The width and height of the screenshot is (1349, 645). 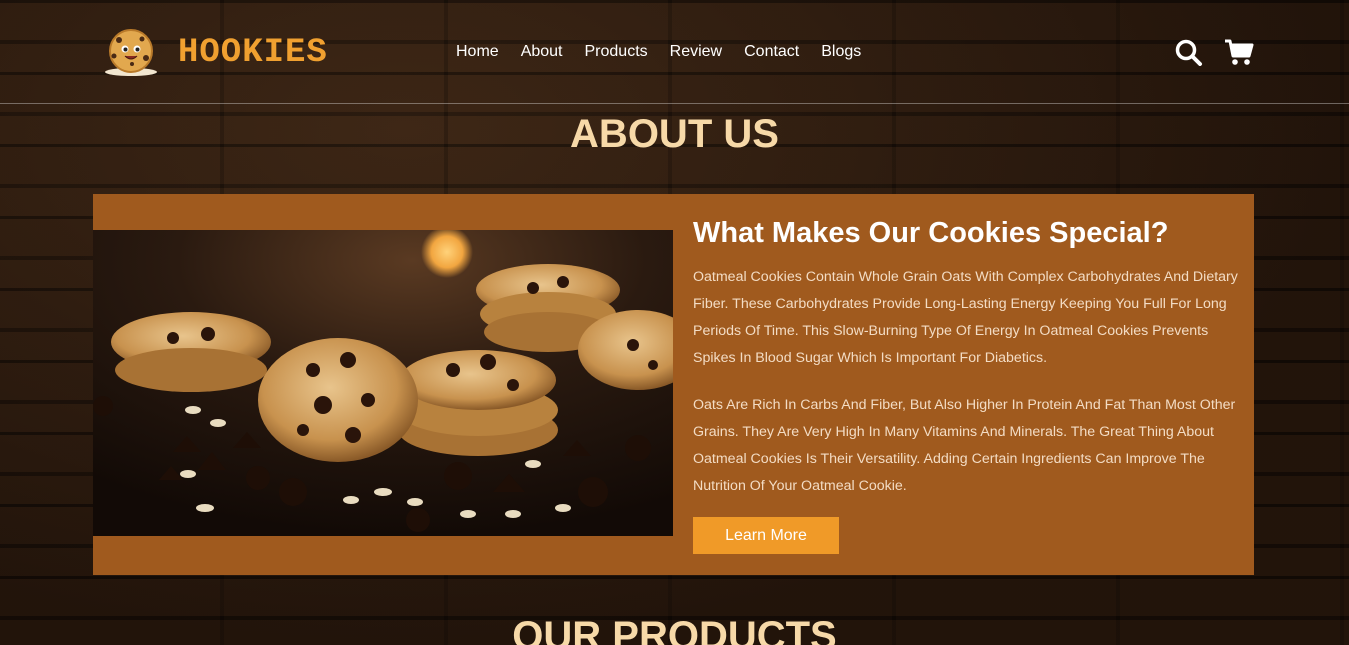 What do you see at coordinates (1239, 52) in the screenshot?
I see `cart-icon` at bounding box center [1239, 52].